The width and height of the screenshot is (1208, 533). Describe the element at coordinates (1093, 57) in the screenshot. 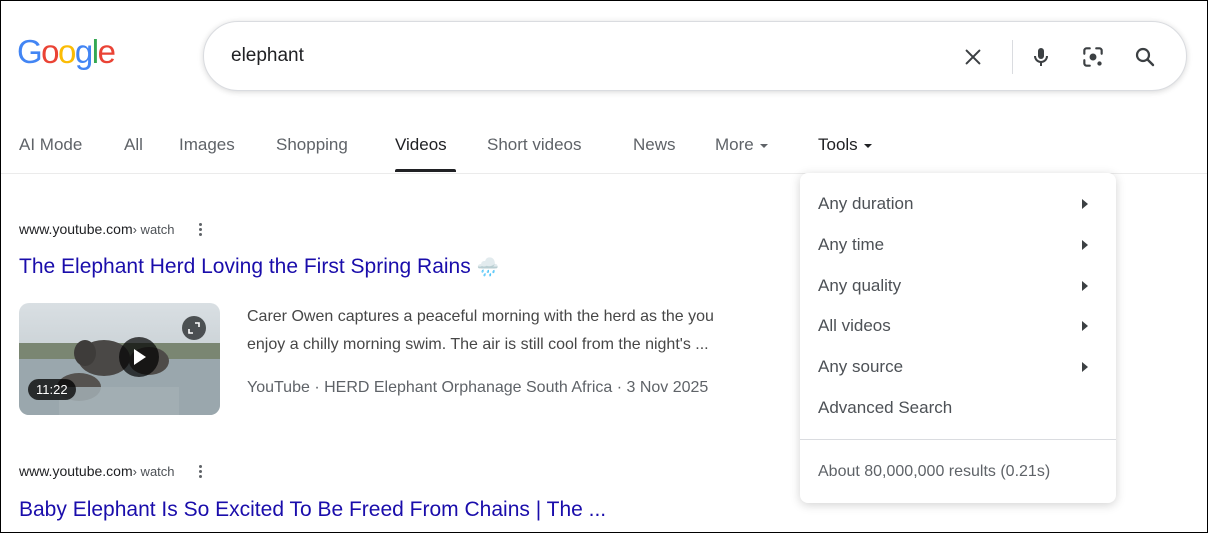

I see `lens-icon` at that location.